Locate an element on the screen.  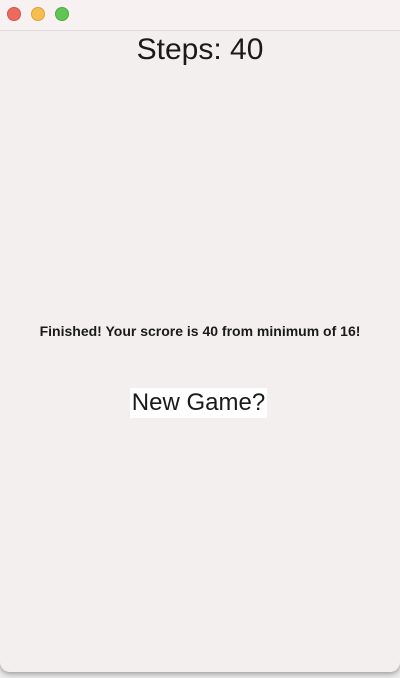
steps-value: 40 is located at coordinates (247, 49).